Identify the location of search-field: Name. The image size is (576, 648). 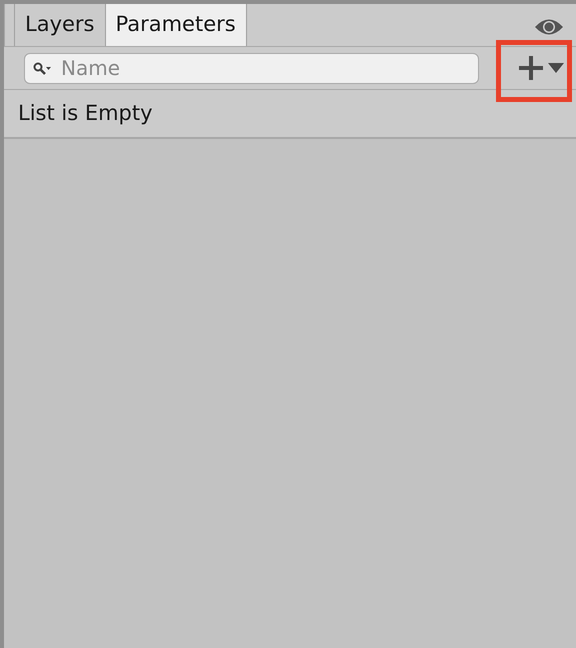
(251, 68).